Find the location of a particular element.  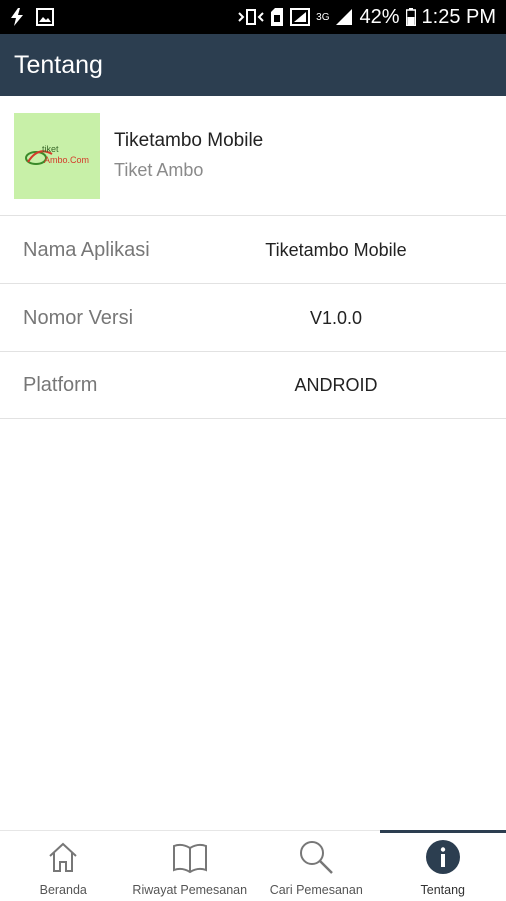

app-subtitle: Tiket Ambo is located at coordinates (188, 170).